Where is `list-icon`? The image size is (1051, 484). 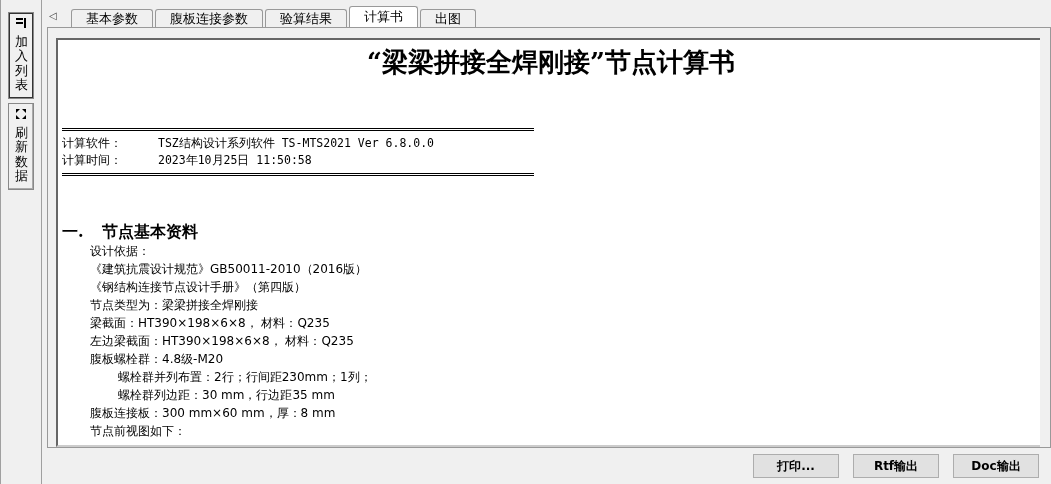
list-icon is located at coordinates (21, 23).